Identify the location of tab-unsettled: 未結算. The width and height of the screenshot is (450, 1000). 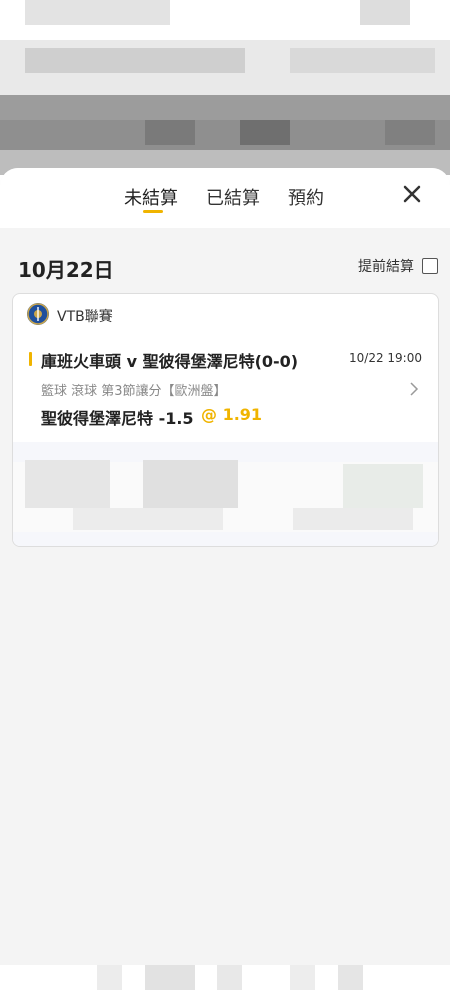
(151, 197).